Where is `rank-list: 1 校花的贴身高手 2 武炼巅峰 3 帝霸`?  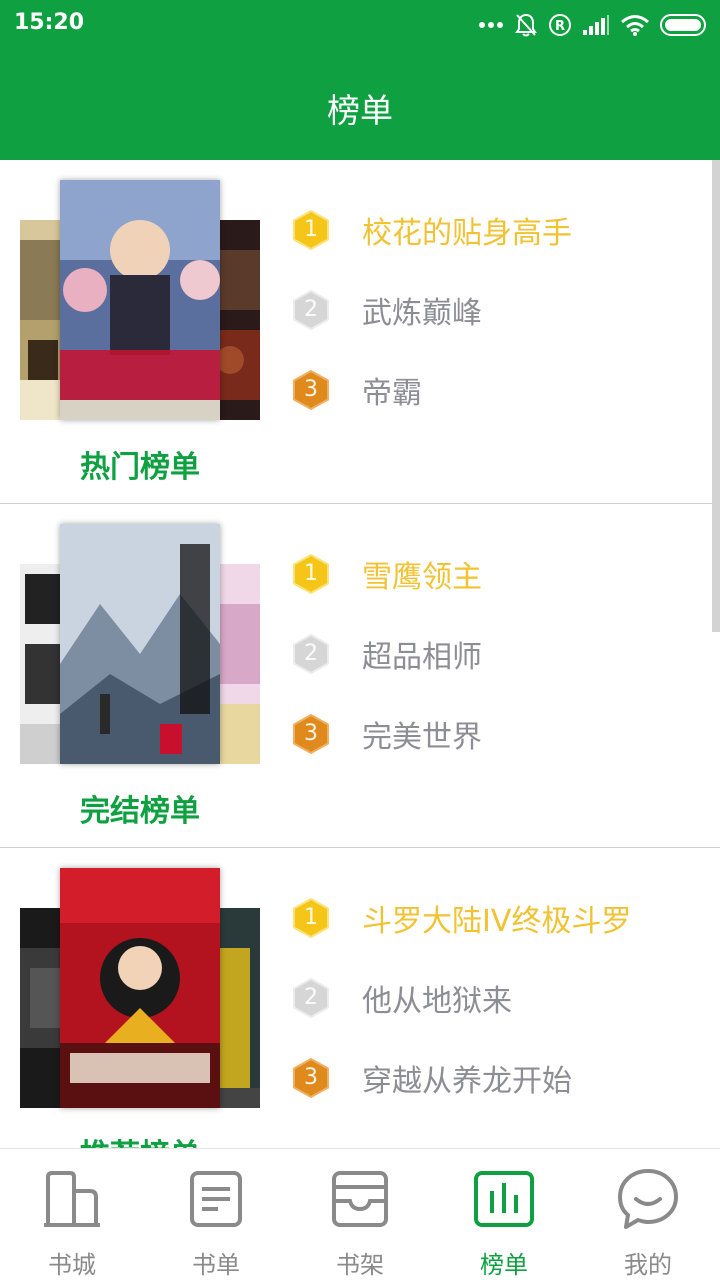
rank-list: 1 校花的贴身高手 2 武炼巅峰 3 帝霸 is located at coordinates (500, 310).